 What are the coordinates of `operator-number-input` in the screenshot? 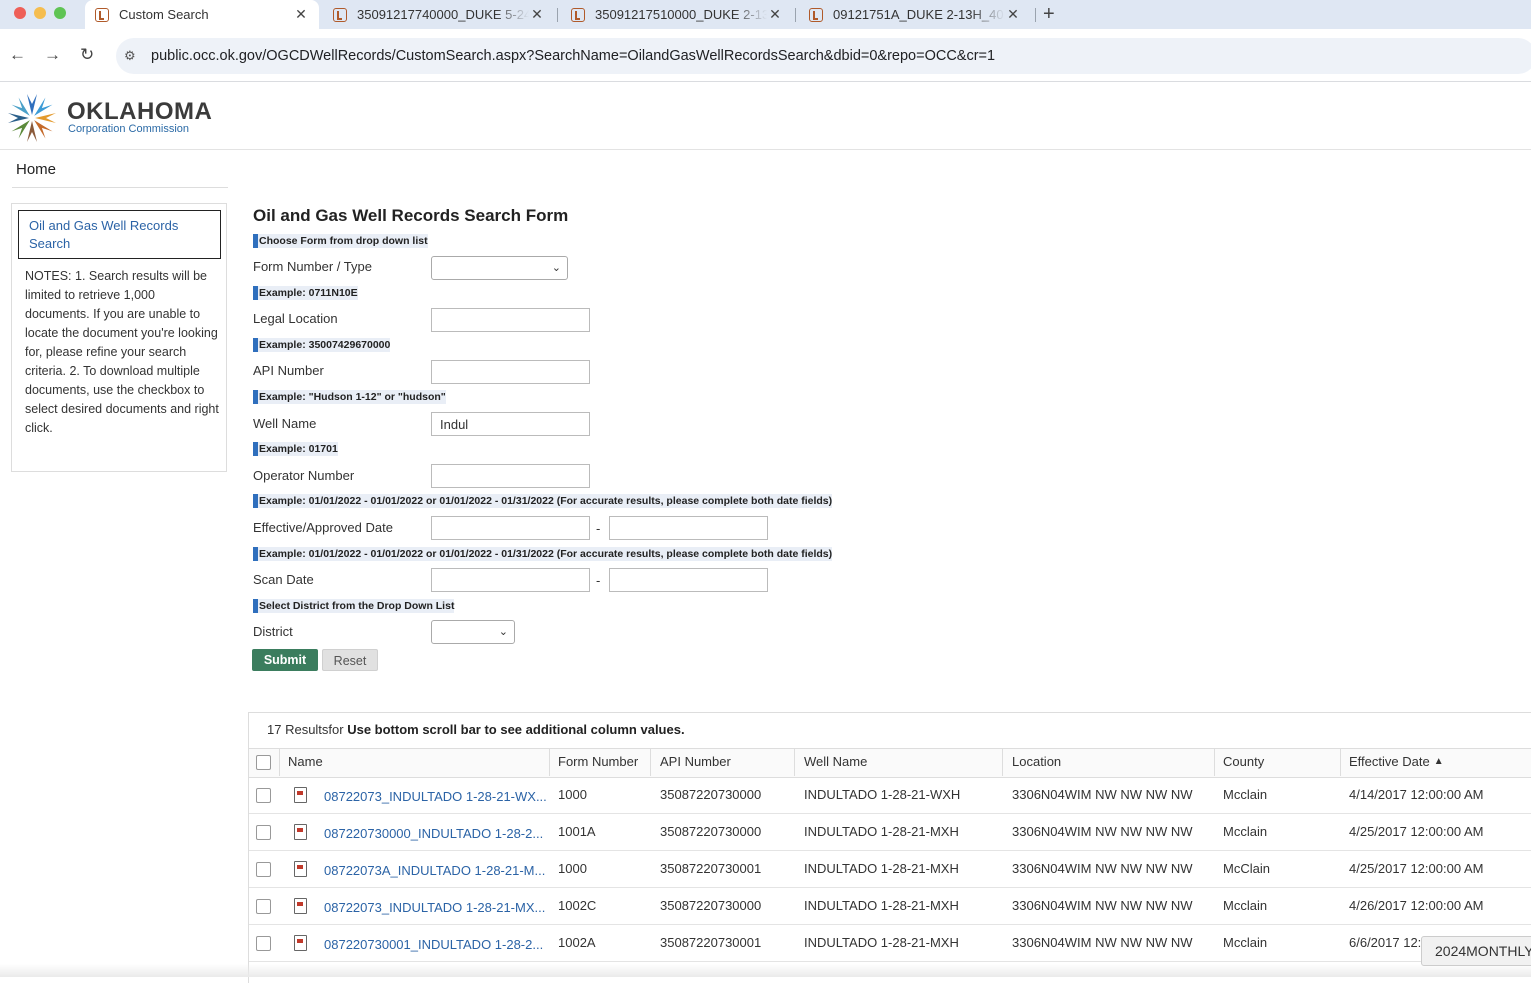 It's located at (510, 476).